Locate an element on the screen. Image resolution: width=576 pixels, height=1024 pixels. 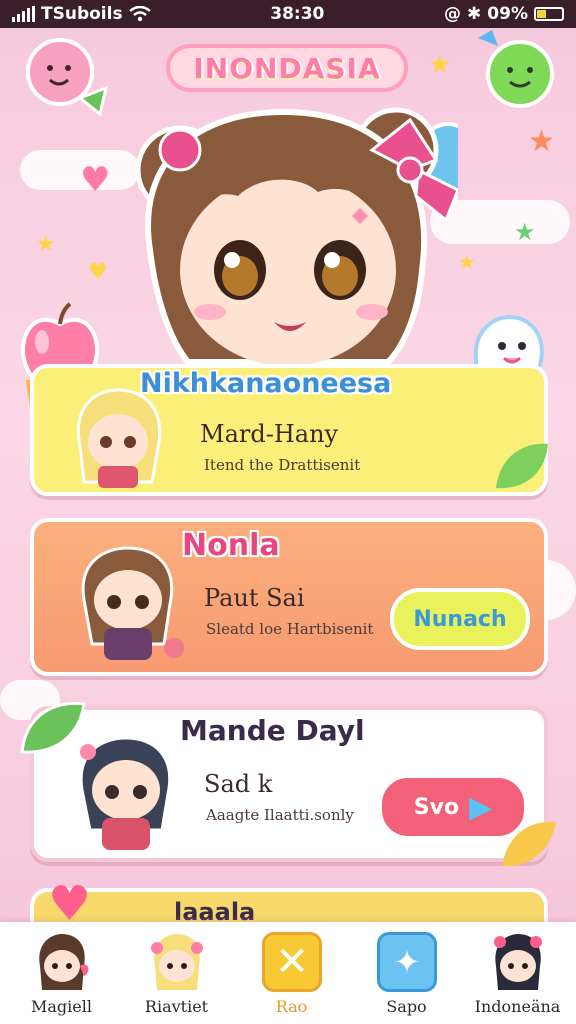
card-subtitle: Aaagte Ilaatti.sonly is located at coordinates (280, 815).